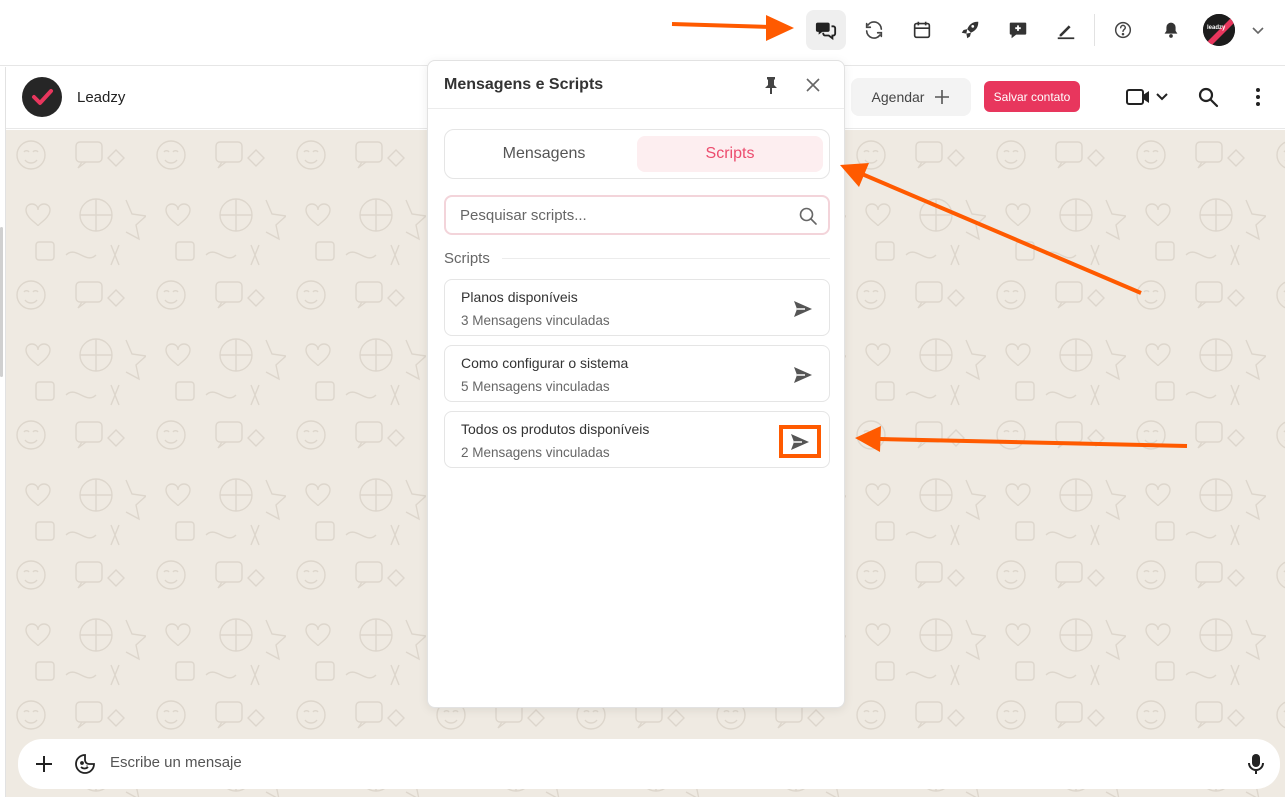 The image size is (1285, 797). I want to click on schedule-button: Agendar, so click(911, 97).